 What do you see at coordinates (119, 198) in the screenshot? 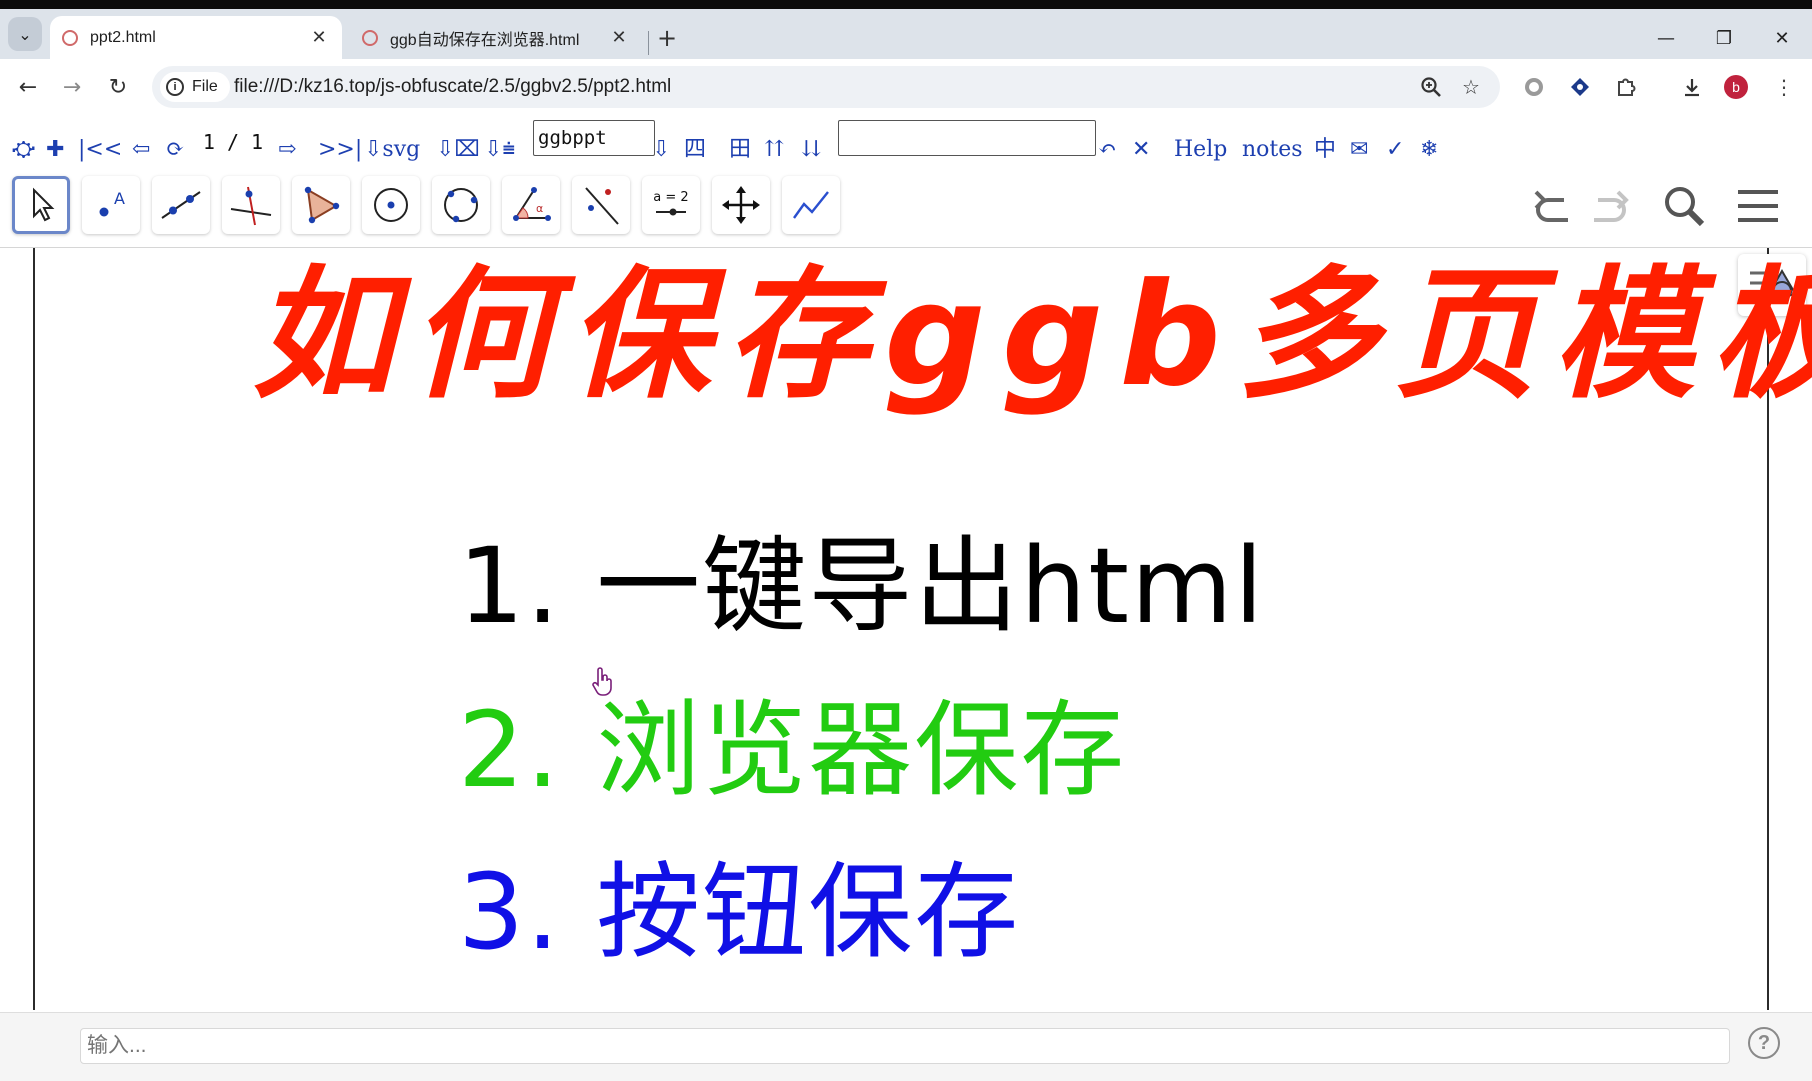
I see `svg-text: A` at bounding box center [119, 198].